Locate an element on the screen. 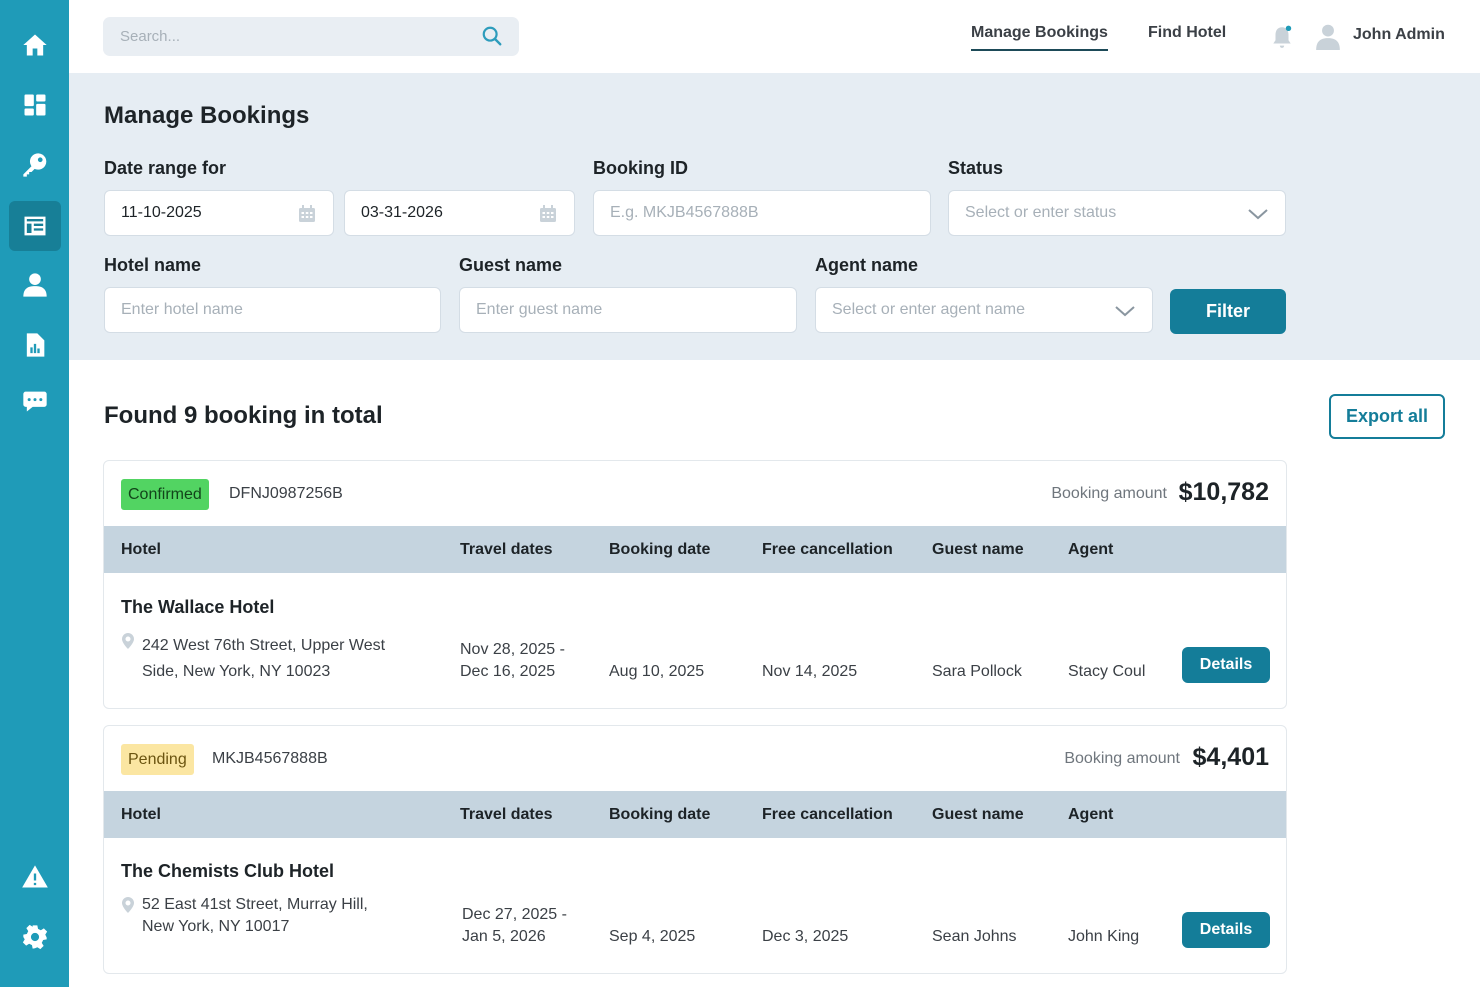 Image resolution: width=1480 pixels, height=987 pixels. travel-from: Nov 28, 2025 - is located at coordinates (512, 649).